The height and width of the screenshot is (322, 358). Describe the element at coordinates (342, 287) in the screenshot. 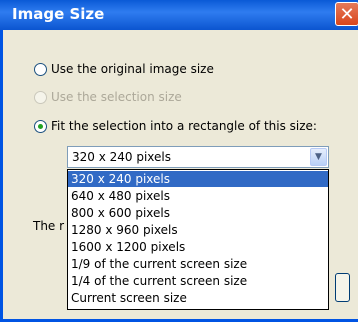

I see `partial-button` at that location.